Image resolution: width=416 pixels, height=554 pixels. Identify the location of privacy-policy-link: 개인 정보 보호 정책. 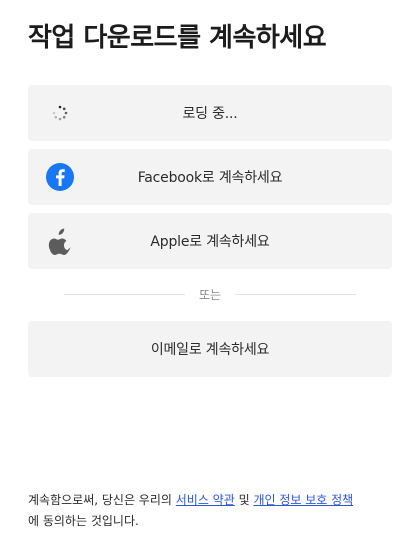
(303, 500).